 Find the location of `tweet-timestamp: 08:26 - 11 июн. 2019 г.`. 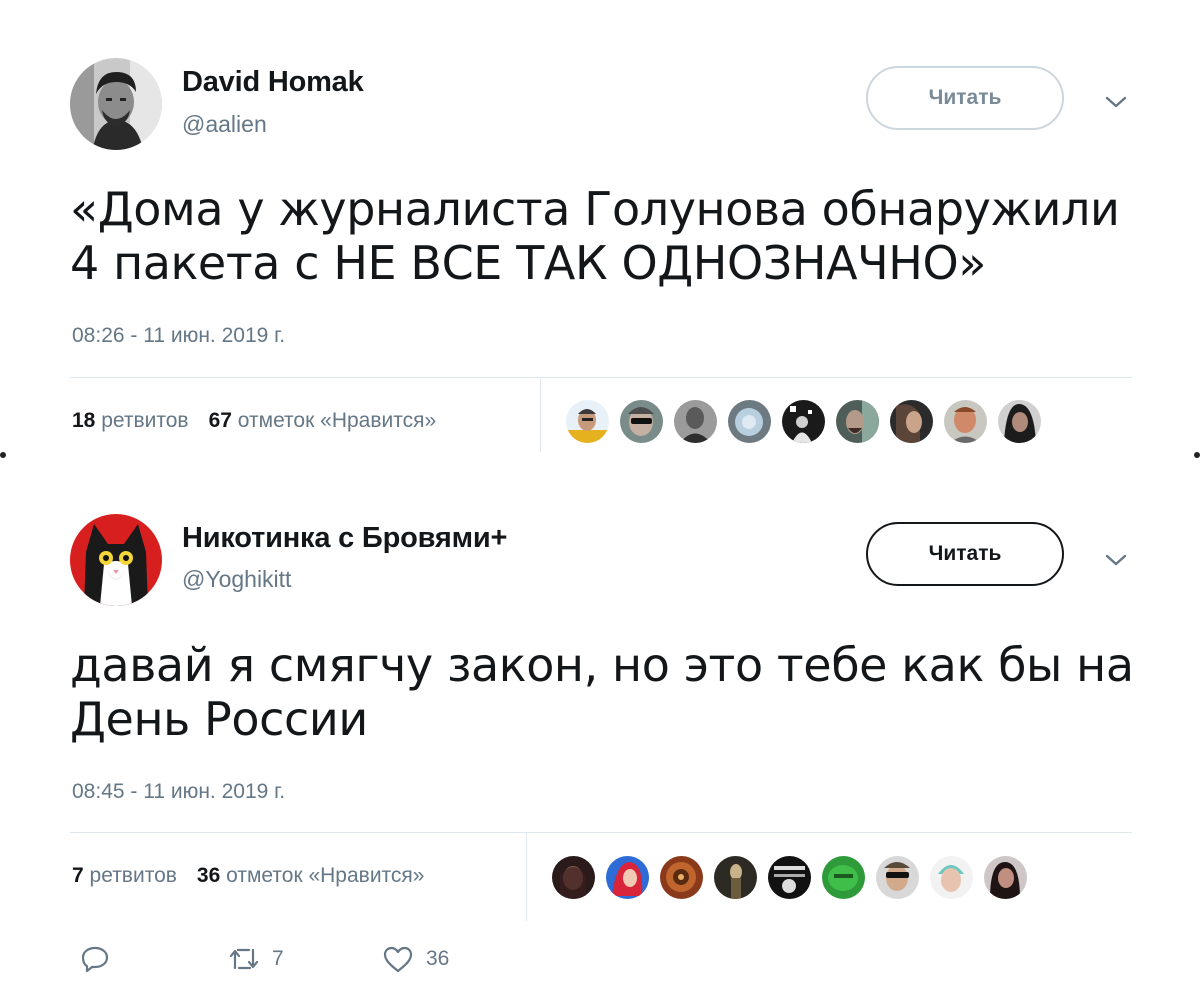

tweet-timestamp: 08:26 - 11 июн. 2019 г. is located at coordinates (178, 336).